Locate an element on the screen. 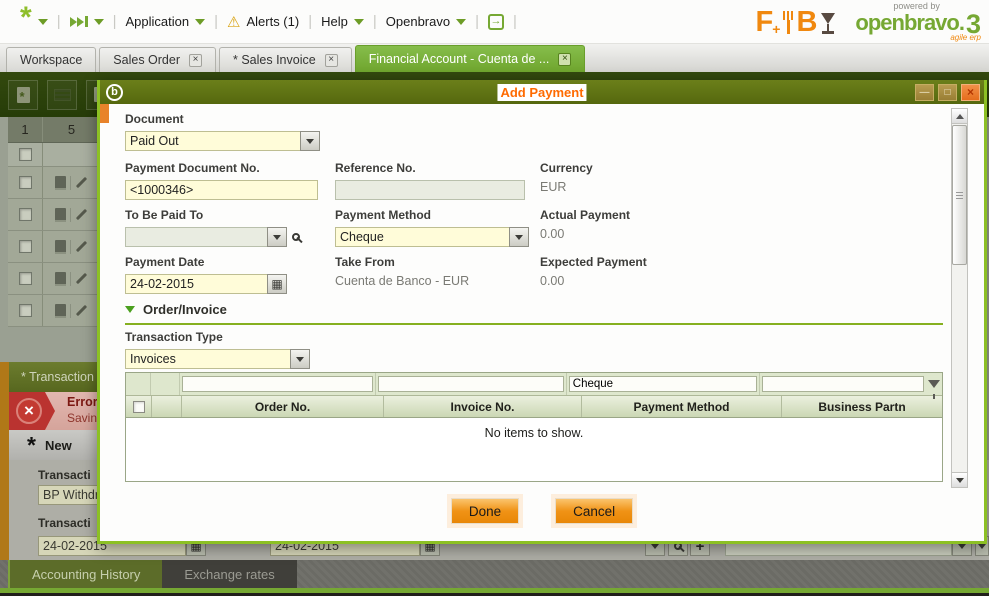  tab-financial-account: Financial Account - Cuenta de ... × is located at coordinates (470, 58).